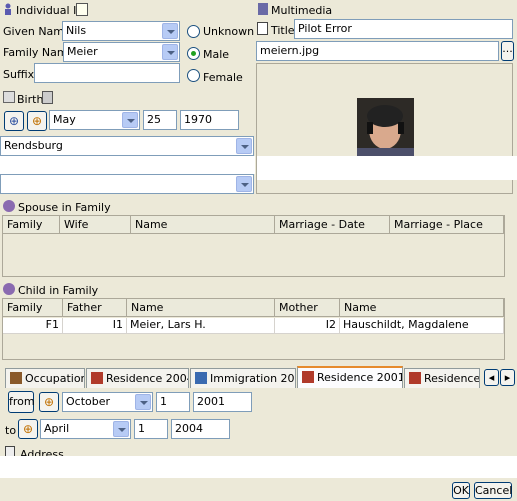 Image resolution: width=517 pixels, height=501 pixels. What do you see at coordinates (94, 120) in the screenshot?
I see `birth-month-select: May` at bounding box center [94, 120].